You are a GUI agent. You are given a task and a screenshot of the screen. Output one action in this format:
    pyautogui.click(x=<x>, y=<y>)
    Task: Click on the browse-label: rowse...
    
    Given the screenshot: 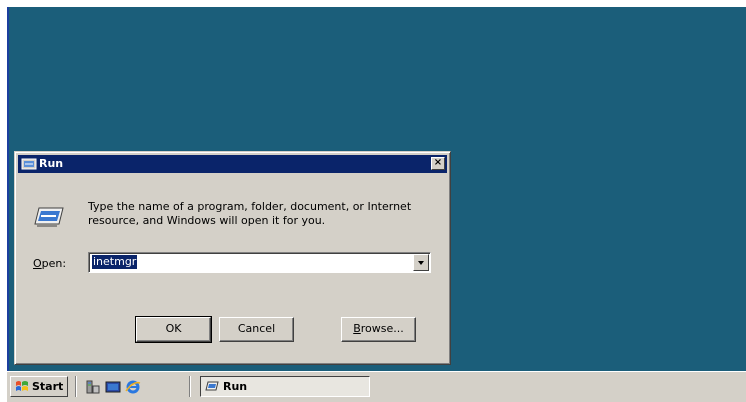 What is the action you would take?
    pyautogui.click(x=382, y=328)
    